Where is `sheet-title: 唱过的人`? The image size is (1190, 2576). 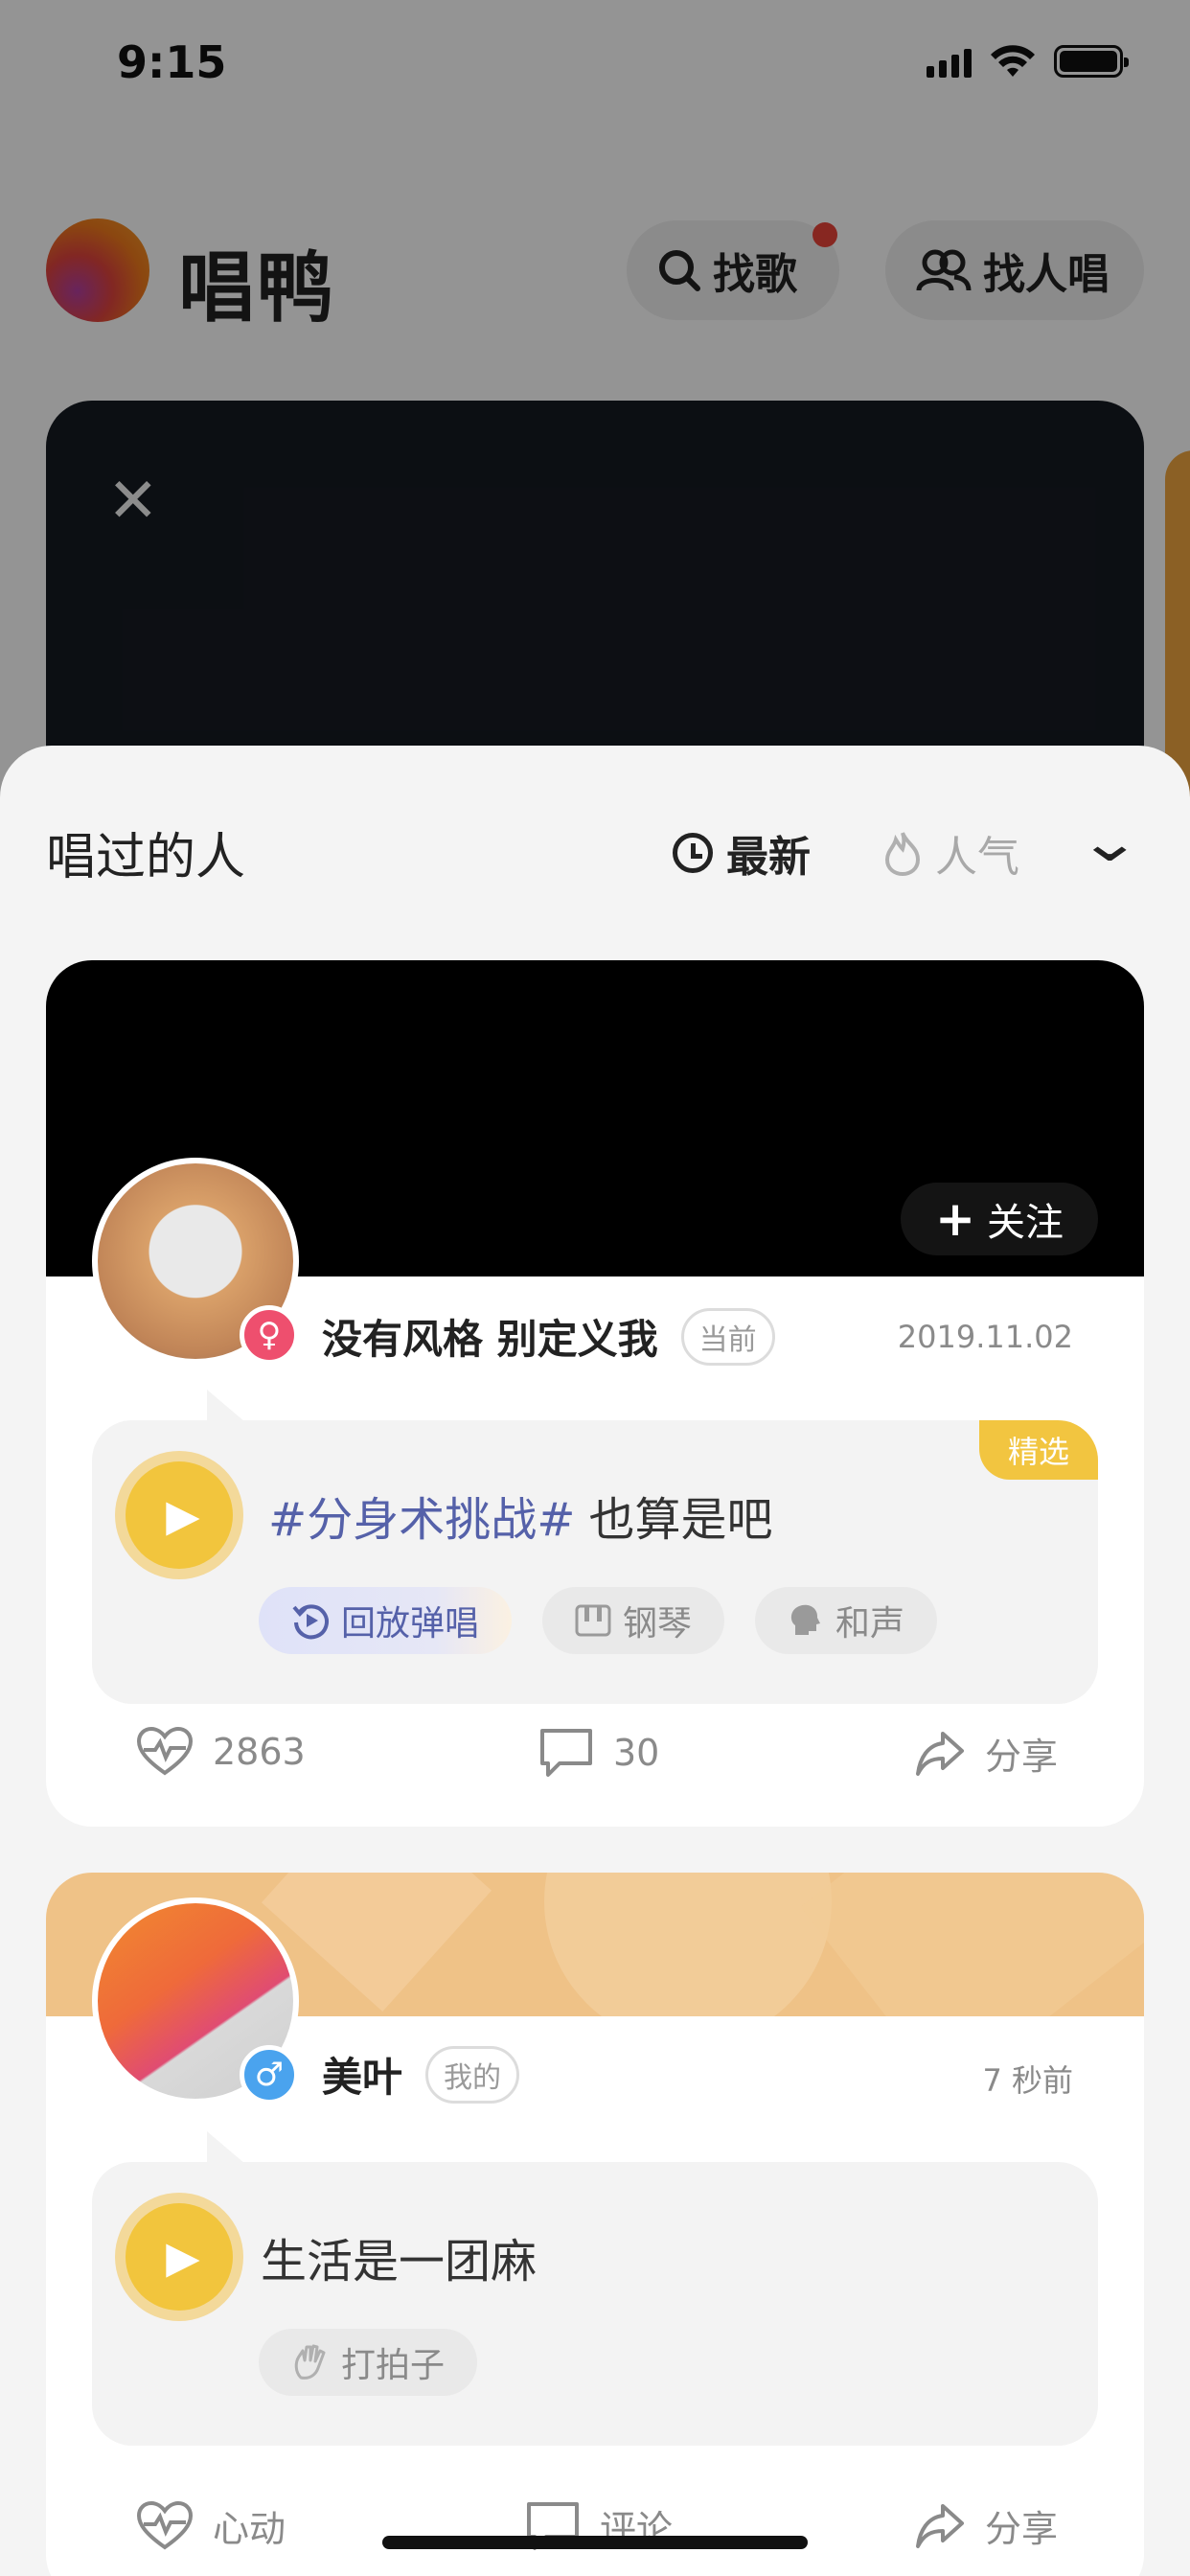
sheet-title: 唱过的人 is located at coordinates (146, 857).